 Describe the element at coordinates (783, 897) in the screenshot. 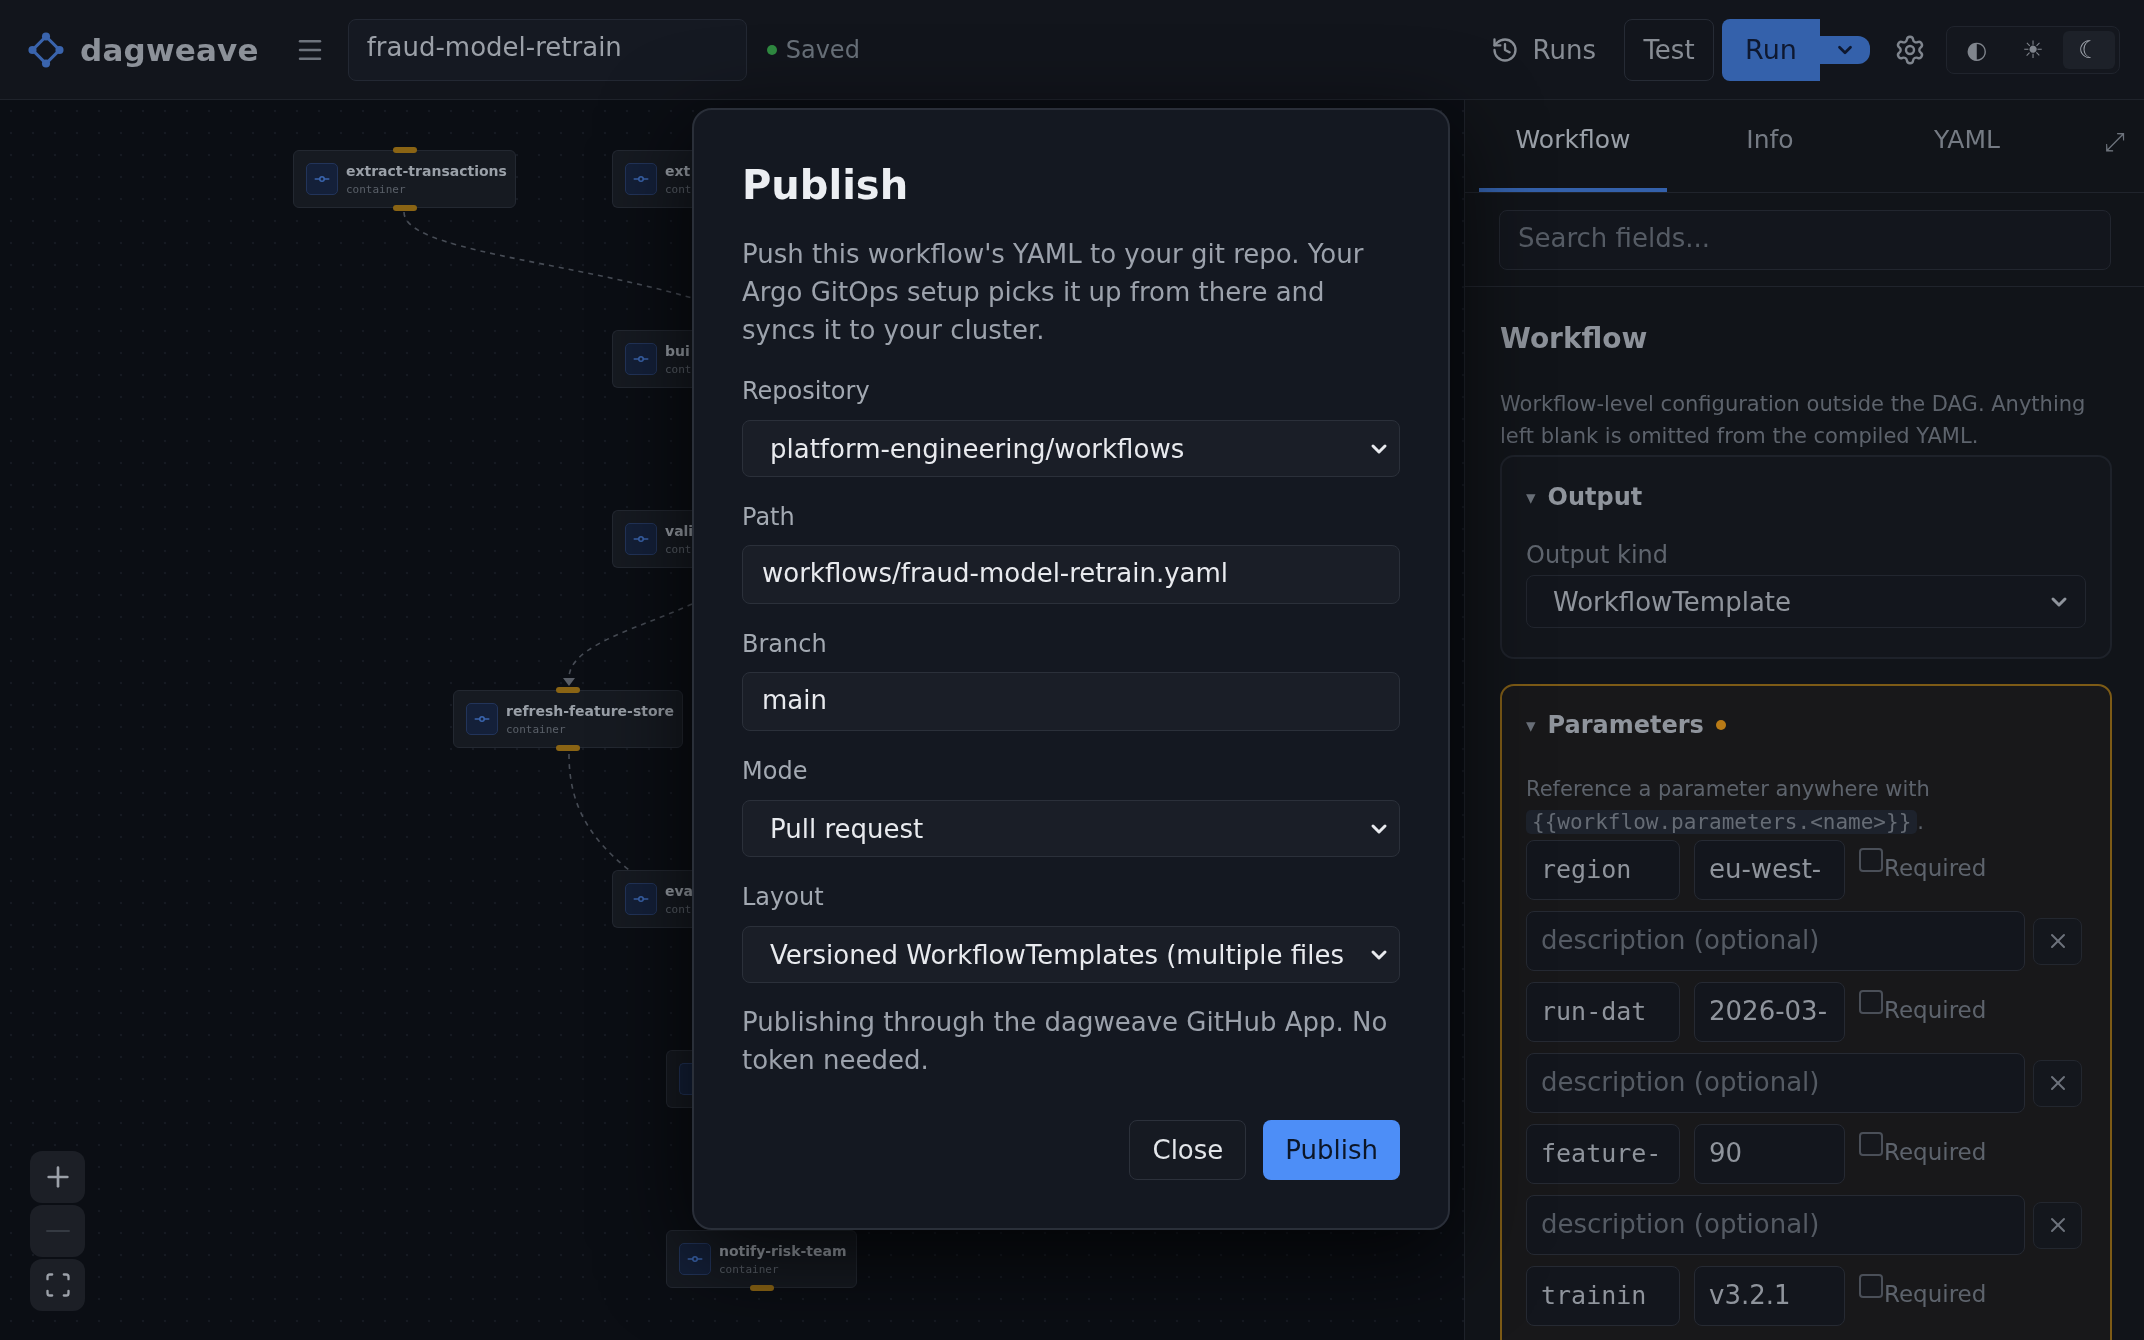

I see `field-label: Layout` at that location.